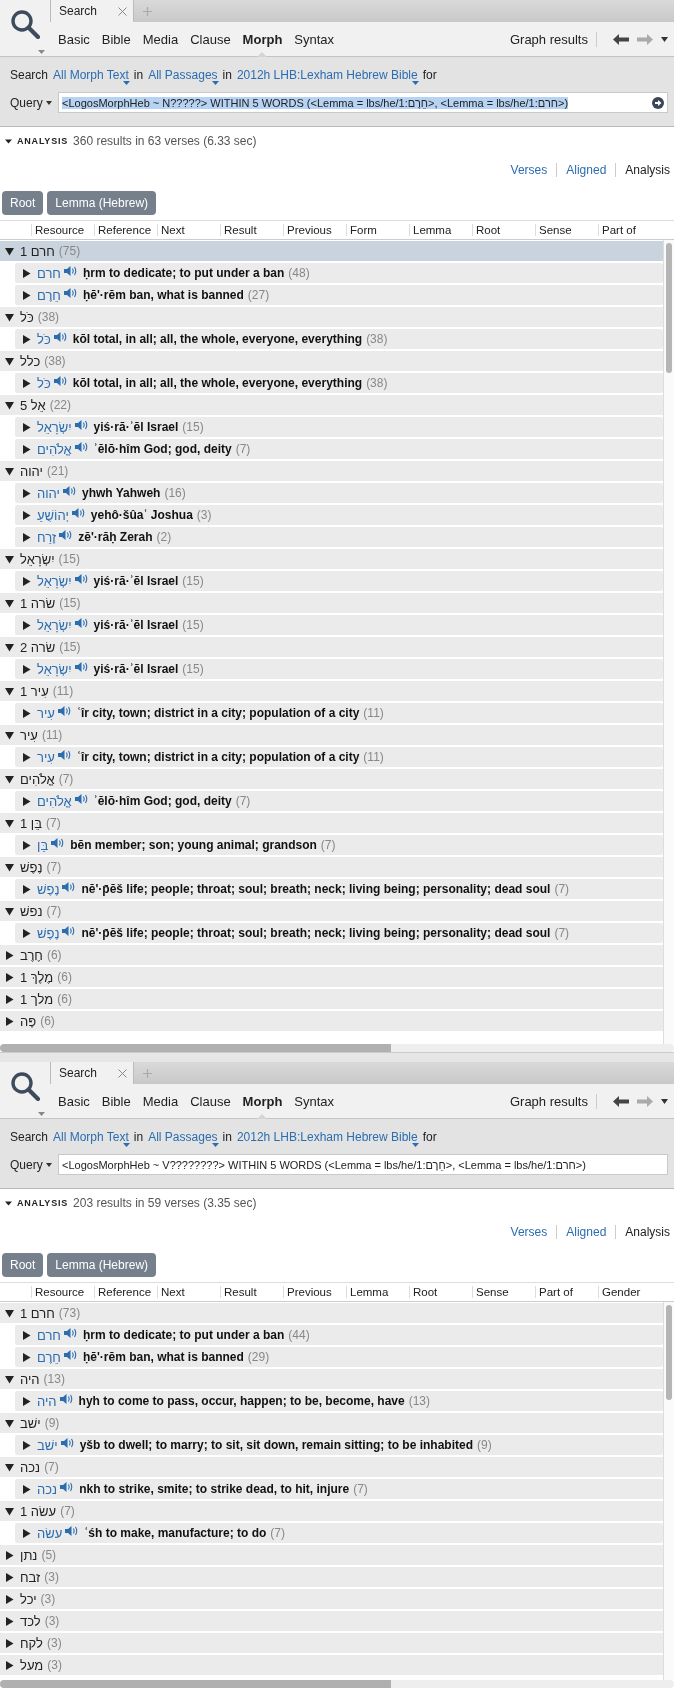 This screenshot has height=1688, width=674. What do you see at coordinates (251, 230) in the screenshot?
I see `column-header: Result` at bounding box center [251, 230].